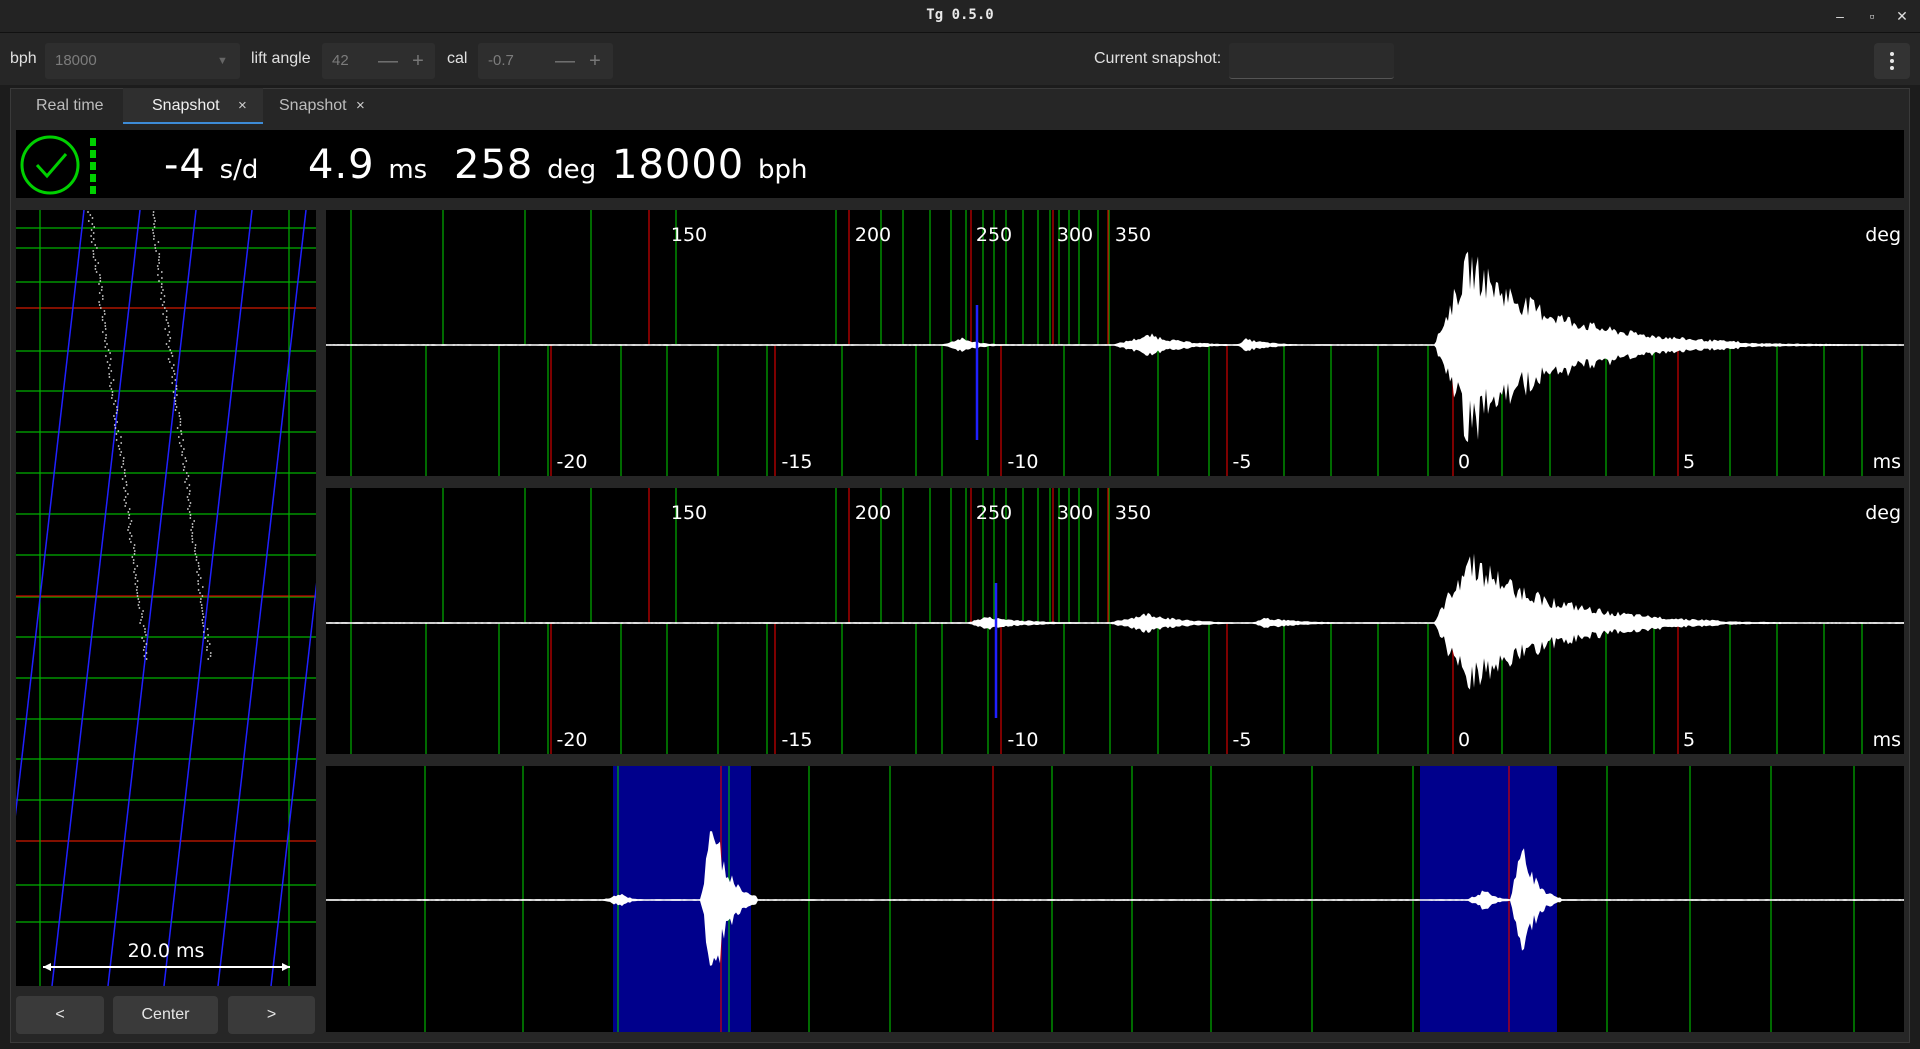  I want to click on prev-button: <, so click(60, 1015).